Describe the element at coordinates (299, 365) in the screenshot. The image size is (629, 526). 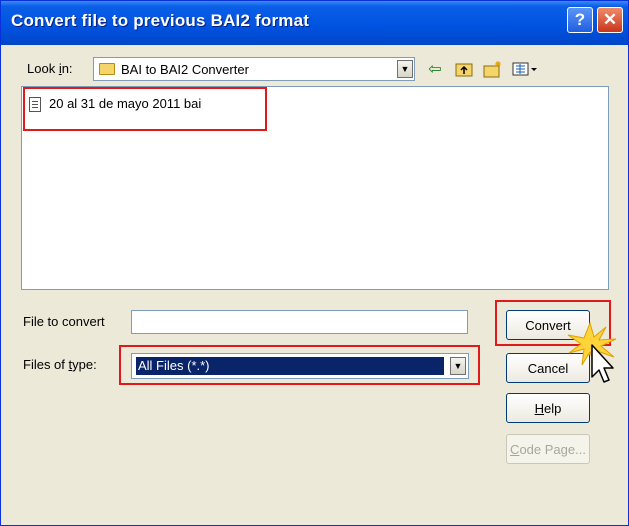
I see `highlight-files-of-type` at that location.